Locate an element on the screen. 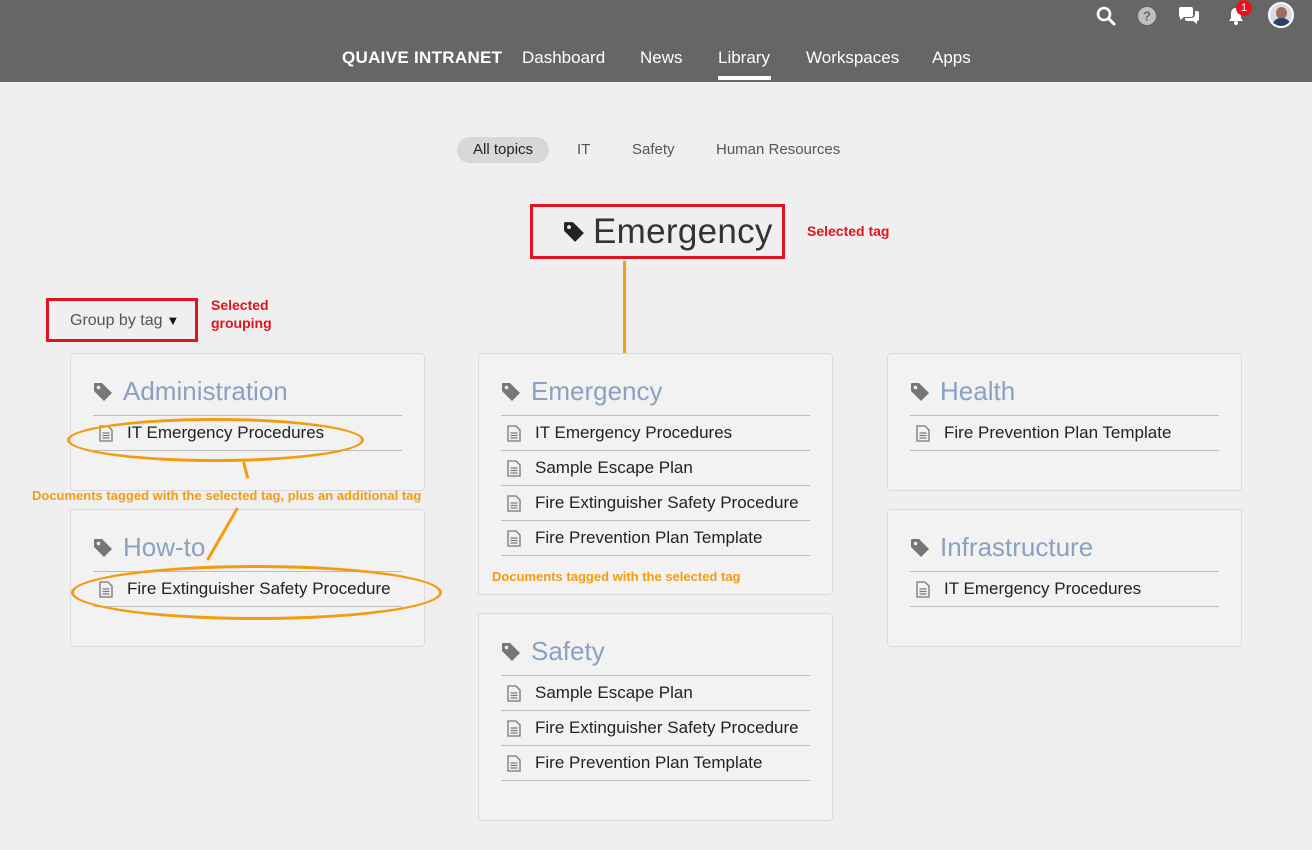 The image size is (1312, 850). nav-item-apps: Apps is located at coordinates (951, 58).